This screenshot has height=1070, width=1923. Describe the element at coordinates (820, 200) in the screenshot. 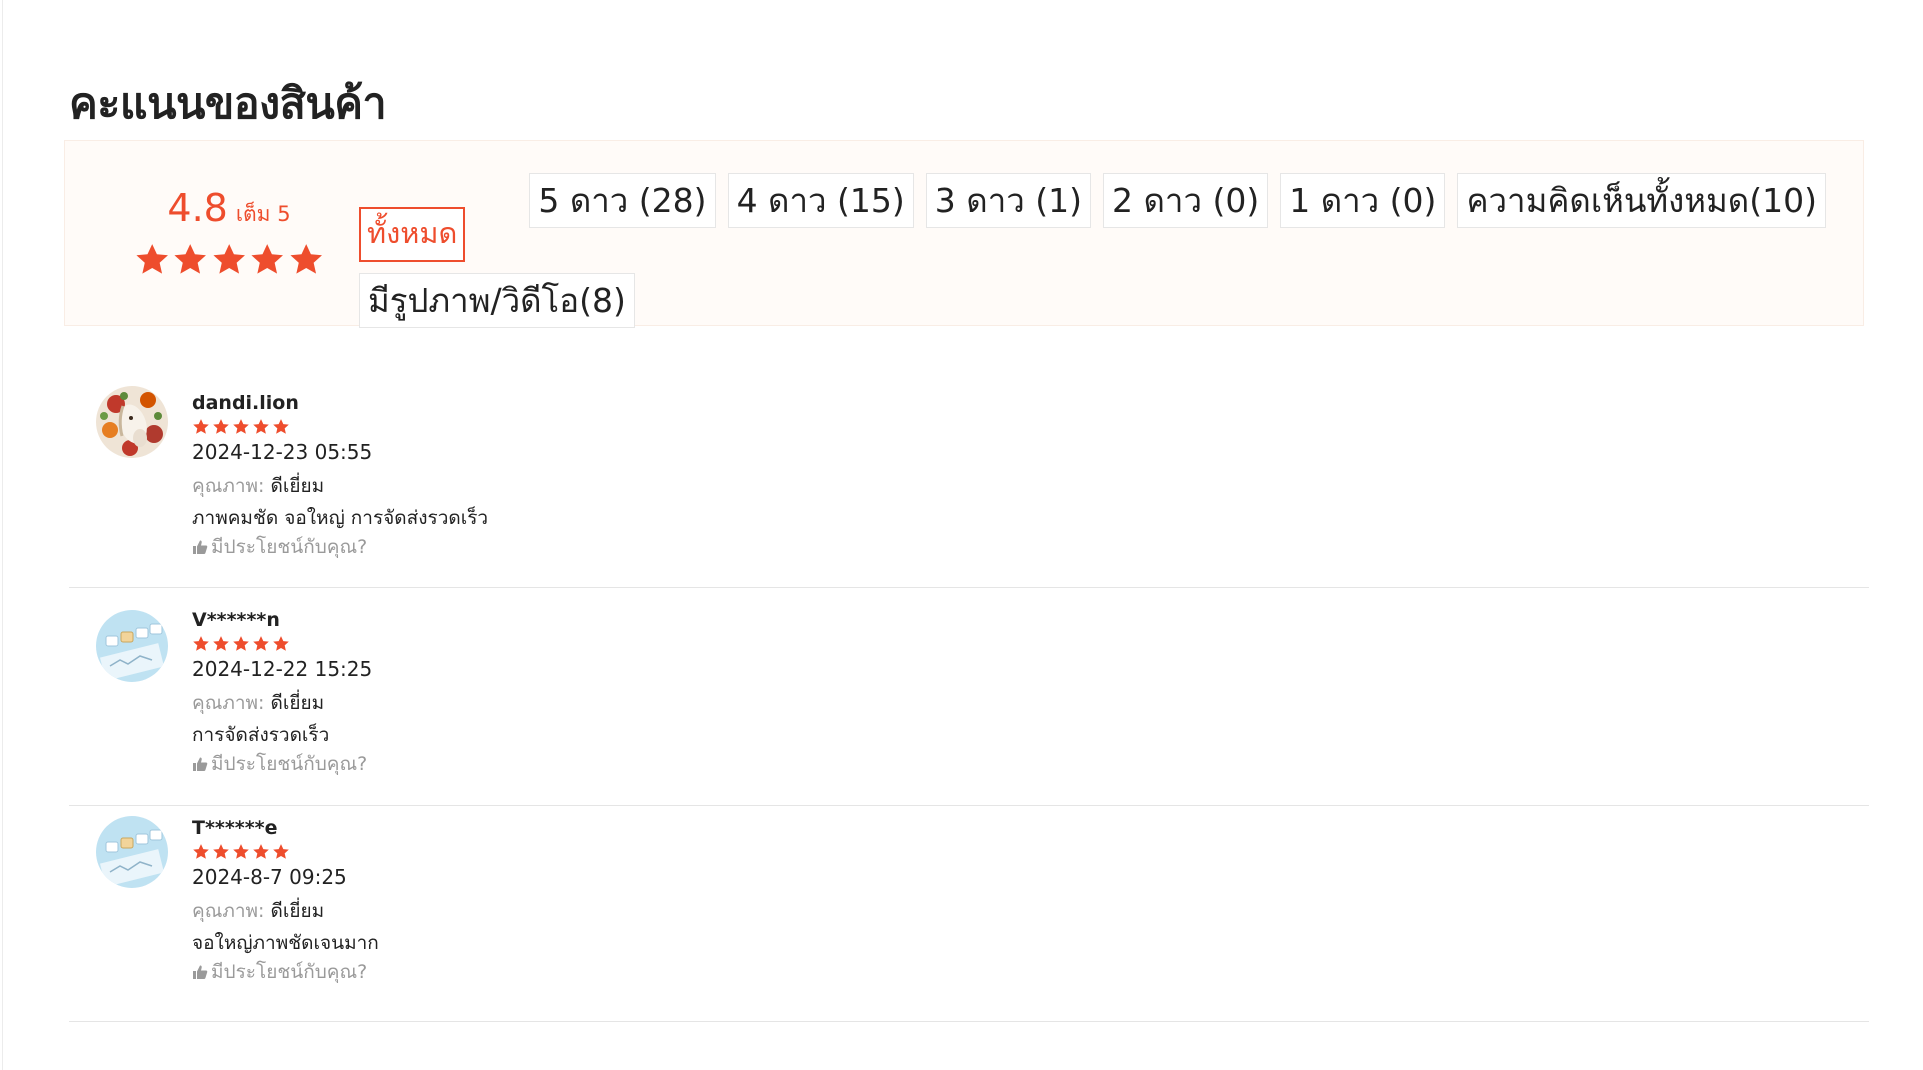

I see `filter-4-star-button: 4 ดาว (15)` at that location.